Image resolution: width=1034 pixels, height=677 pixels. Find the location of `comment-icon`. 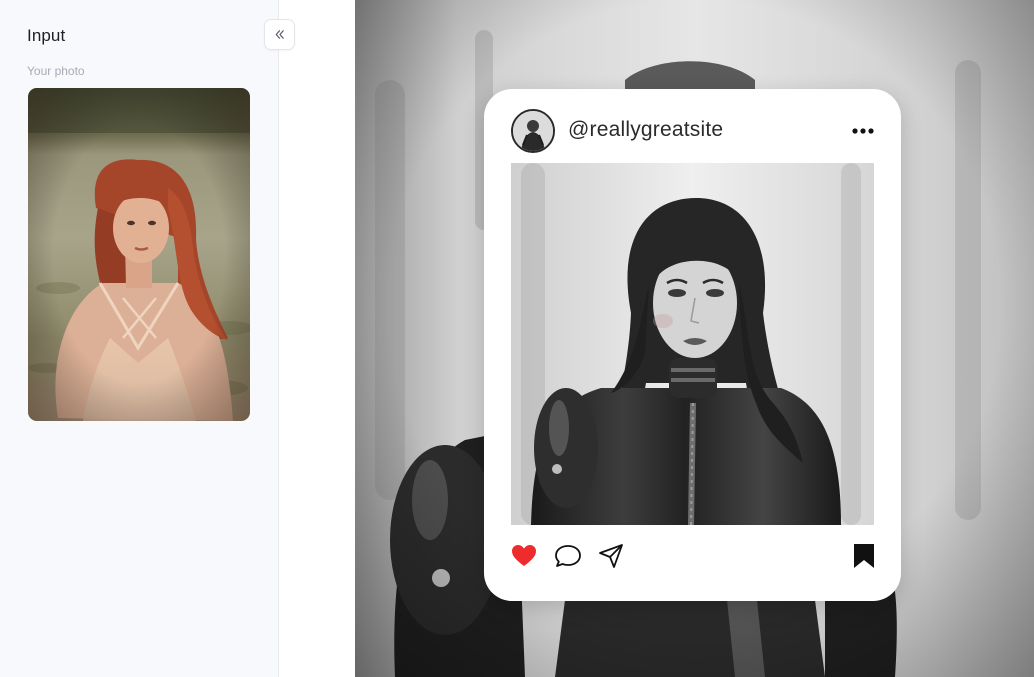

comment-icon is located at coordinates (568, 556).